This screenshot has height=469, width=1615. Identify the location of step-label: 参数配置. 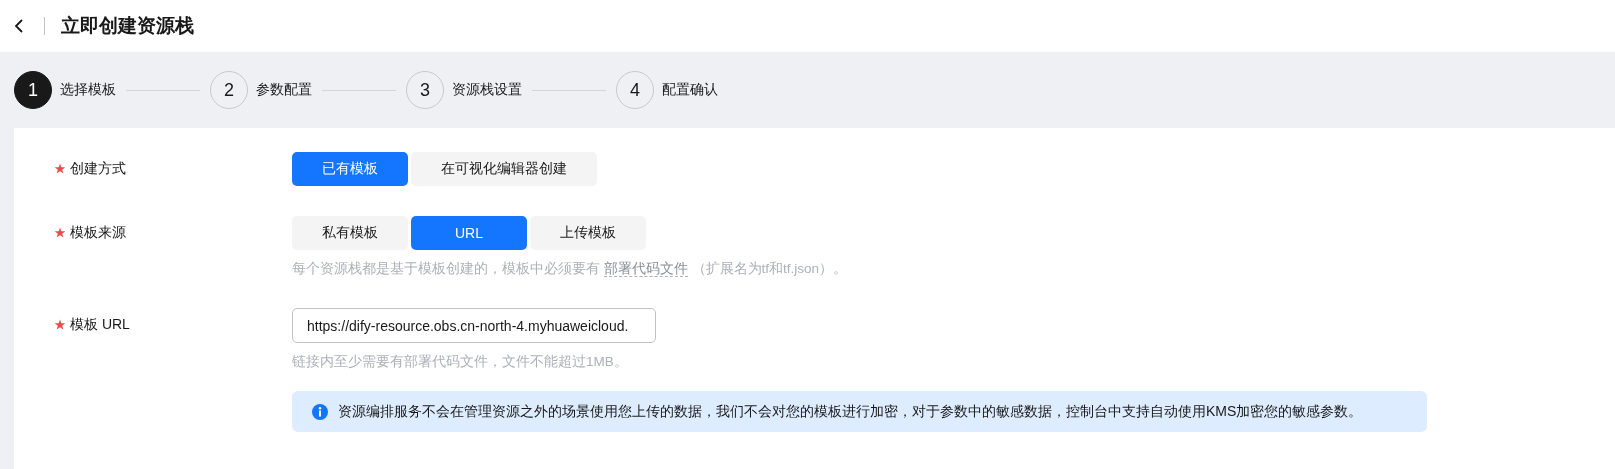
(284, 90).